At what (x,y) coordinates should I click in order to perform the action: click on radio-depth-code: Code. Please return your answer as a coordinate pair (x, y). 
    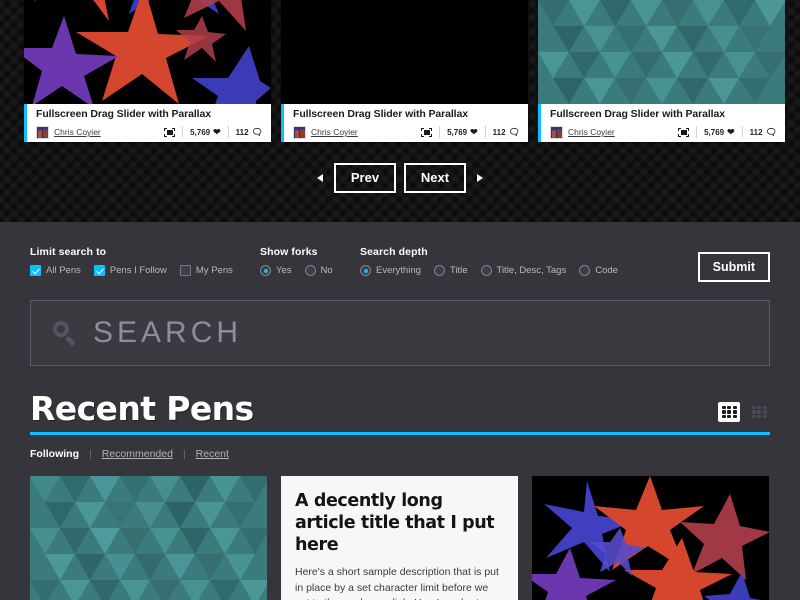
    Looking at the image, I should click on (598, 270).